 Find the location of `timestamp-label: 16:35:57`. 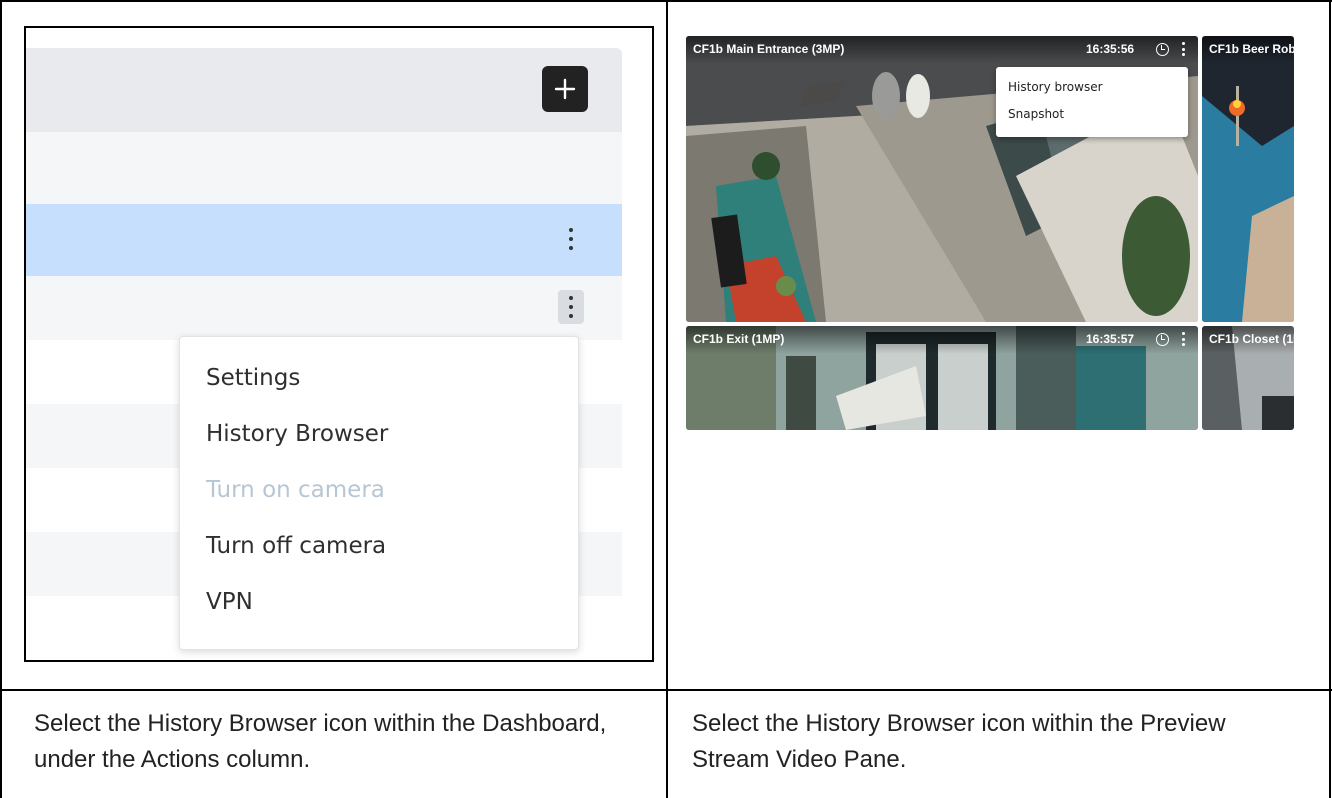

timestamp-label: 16:35:57 is located at coordinates (1110, 339).